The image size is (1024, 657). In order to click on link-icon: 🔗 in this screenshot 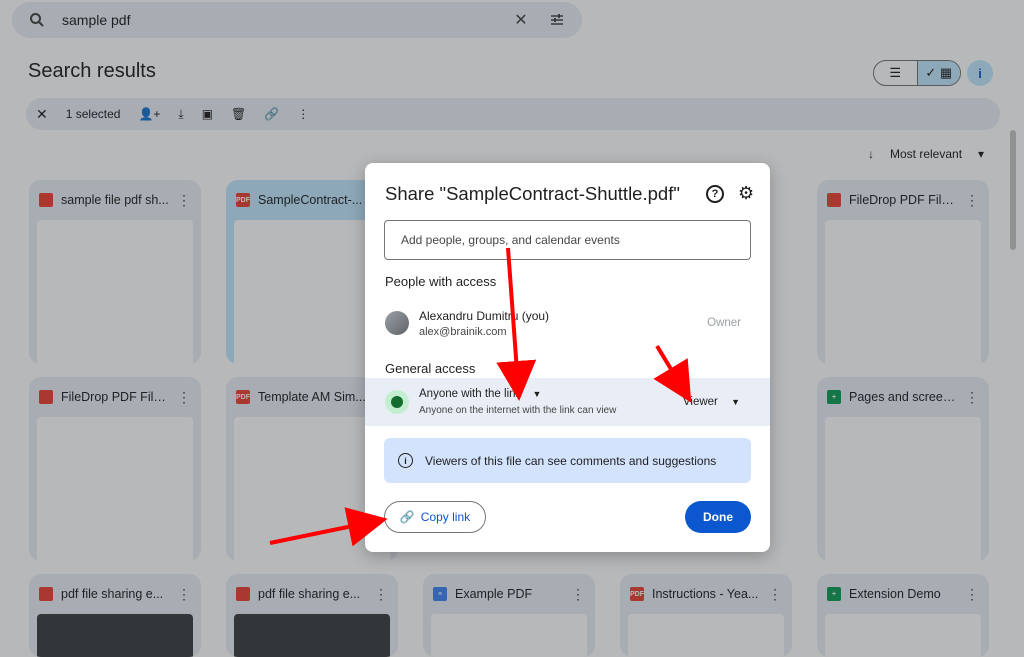, I will do `click(407, 517)`.